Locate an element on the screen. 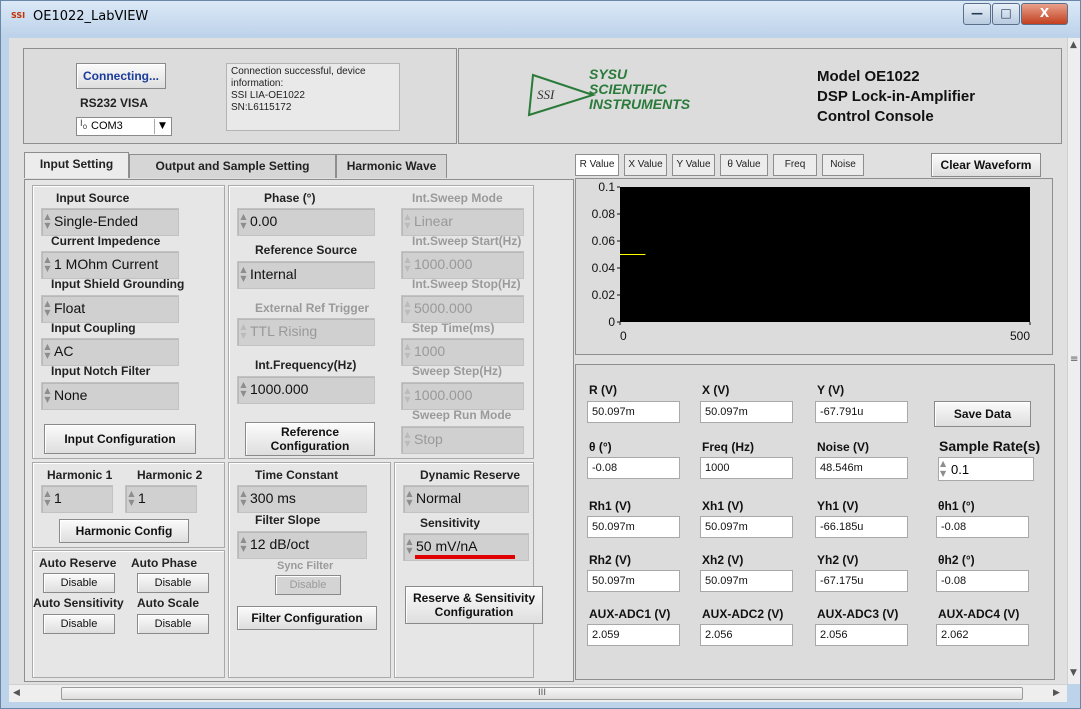 The image size is (1081, 709). info-line: Connection successful, device is located at coordinates (298, 71).